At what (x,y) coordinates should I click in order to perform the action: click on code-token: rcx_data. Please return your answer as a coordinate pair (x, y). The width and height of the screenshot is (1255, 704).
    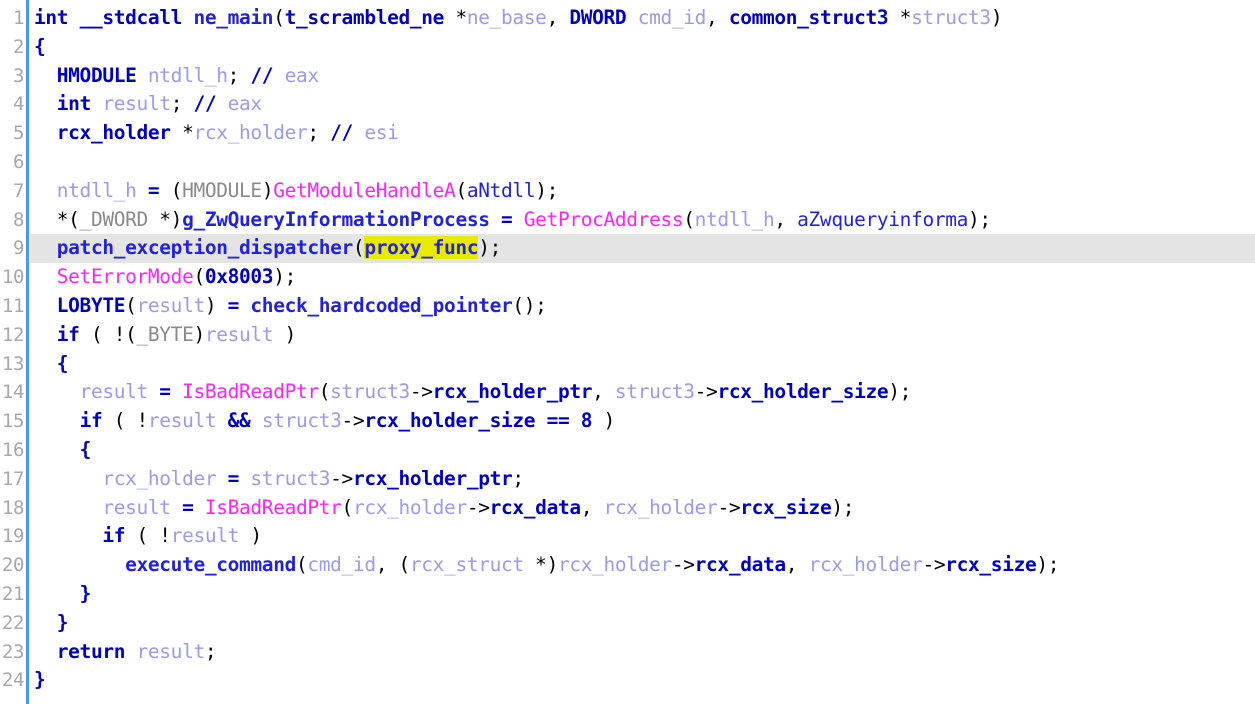
    Looking at the image, I should click on (740, 564).